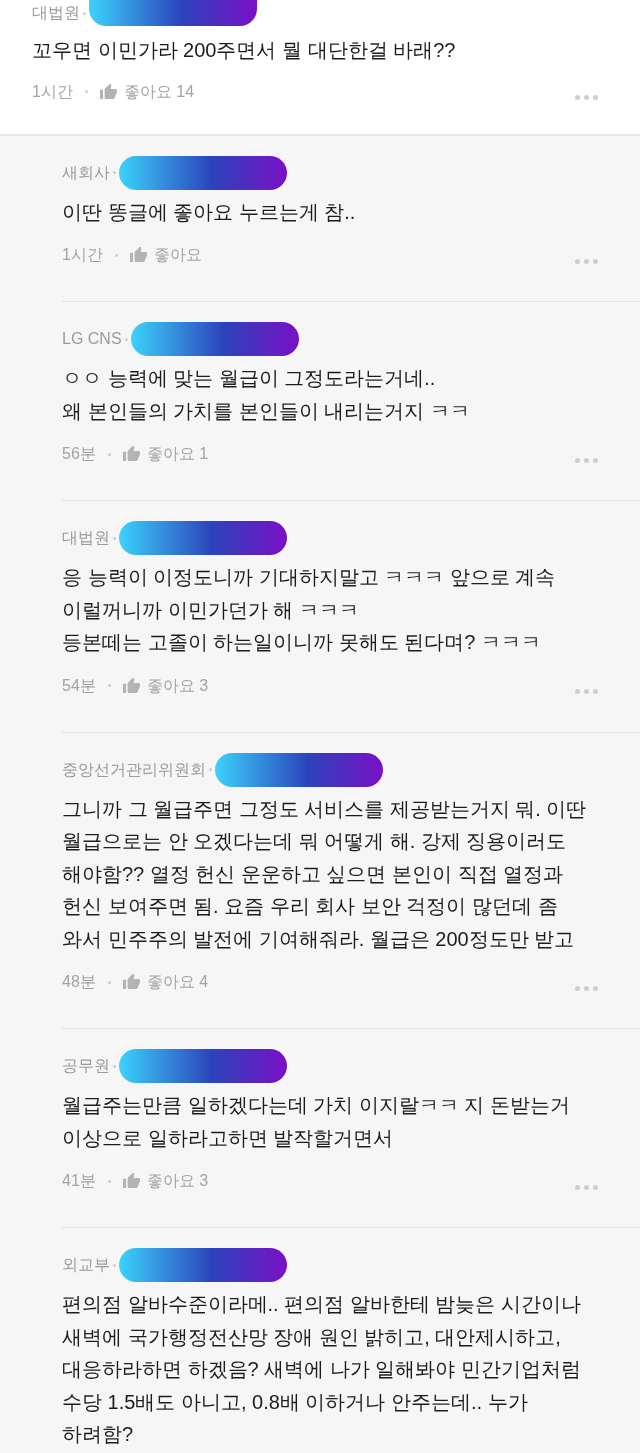 This screenshot has height=1453, width=640. I want to click on like-button: 좋아요, so click(165, 255).